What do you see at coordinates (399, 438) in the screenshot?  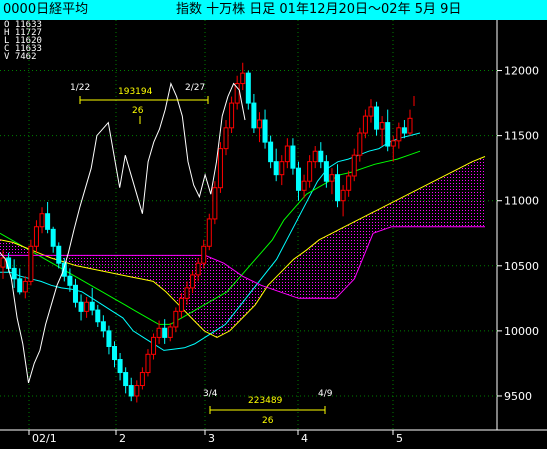 I see `x-tick-label: 5` at bounding box center [399, 438].